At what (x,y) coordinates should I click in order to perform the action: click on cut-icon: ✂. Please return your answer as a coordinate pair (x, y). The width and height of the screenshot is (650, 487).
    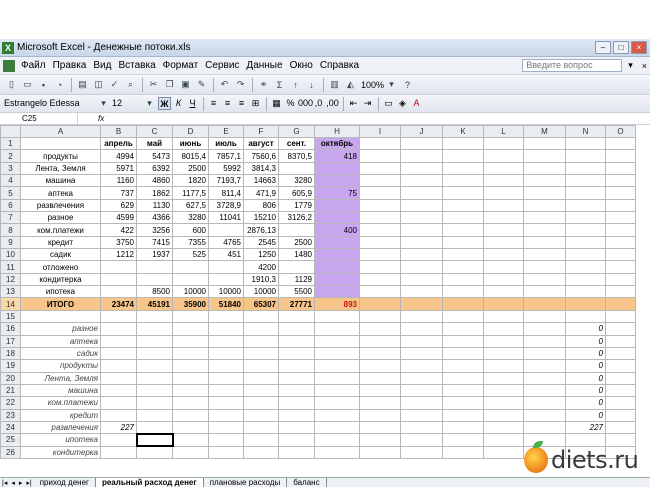
    Looking at the image, I should click on (153, 85).